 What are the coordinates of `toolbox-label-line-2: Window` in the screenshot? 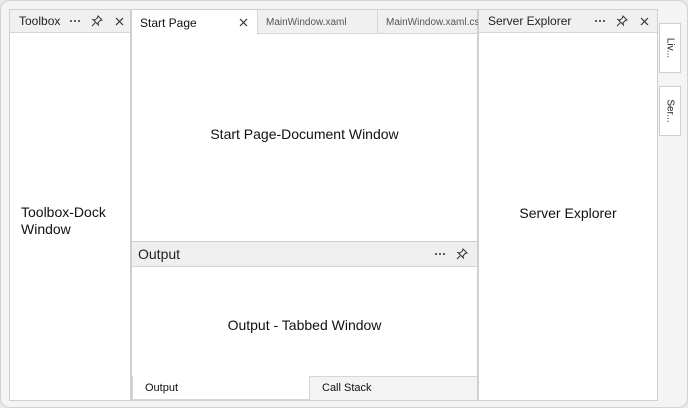 It's located at (46, 229).